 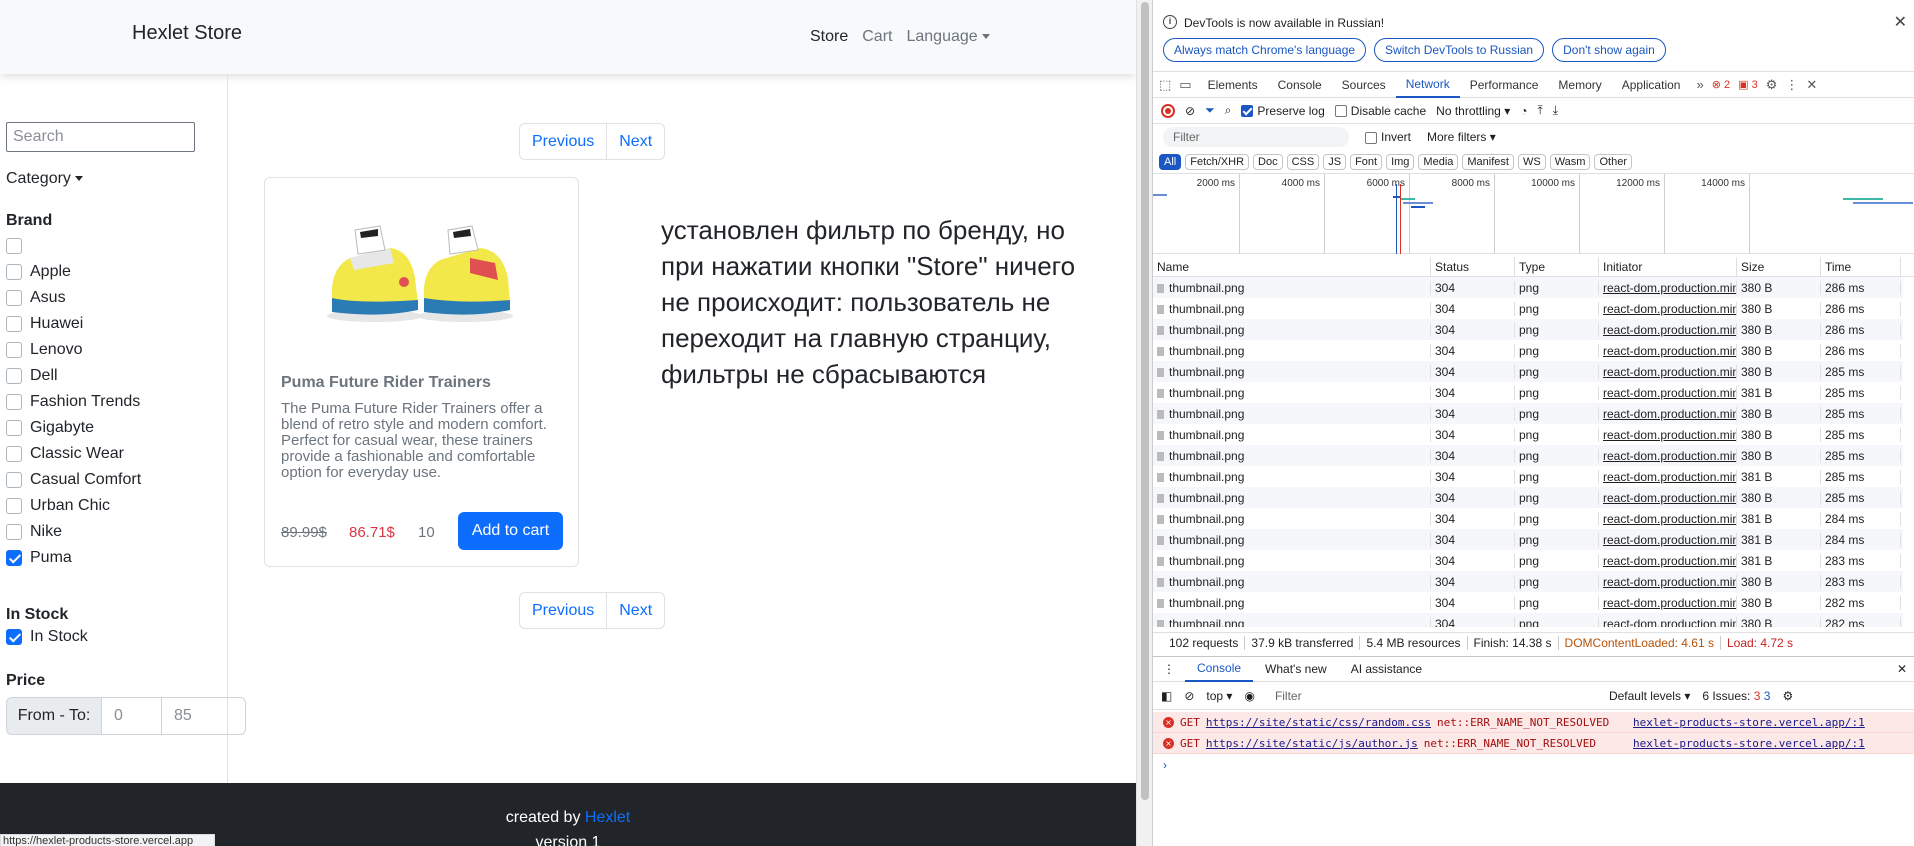 I want to click on brand-checkbox: Fashion Trends, so click(x=73, y=402).